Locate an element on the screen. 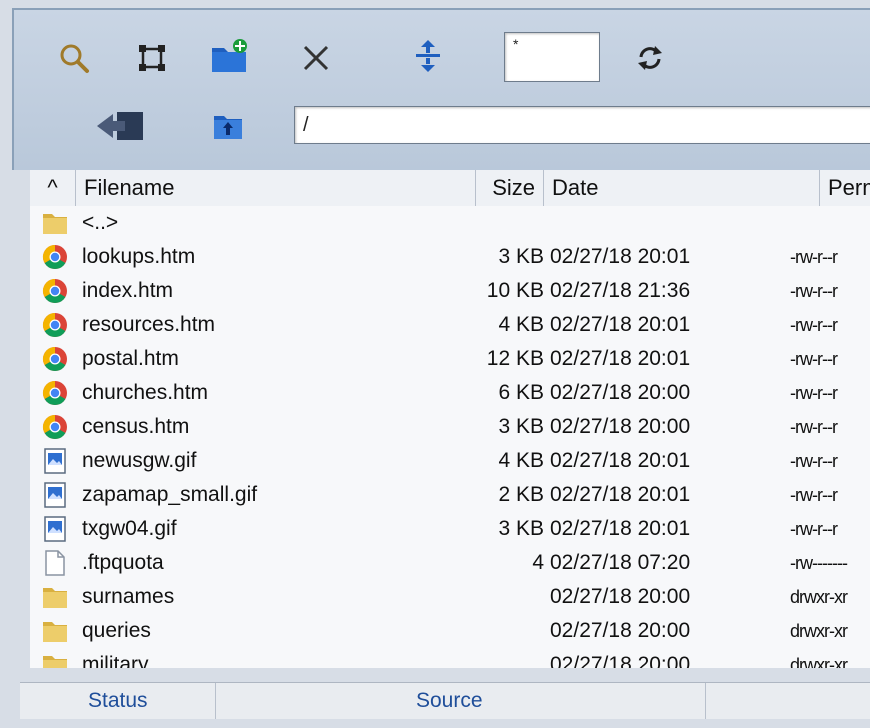 This screenshot has height=728, width=870. file-date: 02/27/18 07:20 is located at coordinates (620, 562).